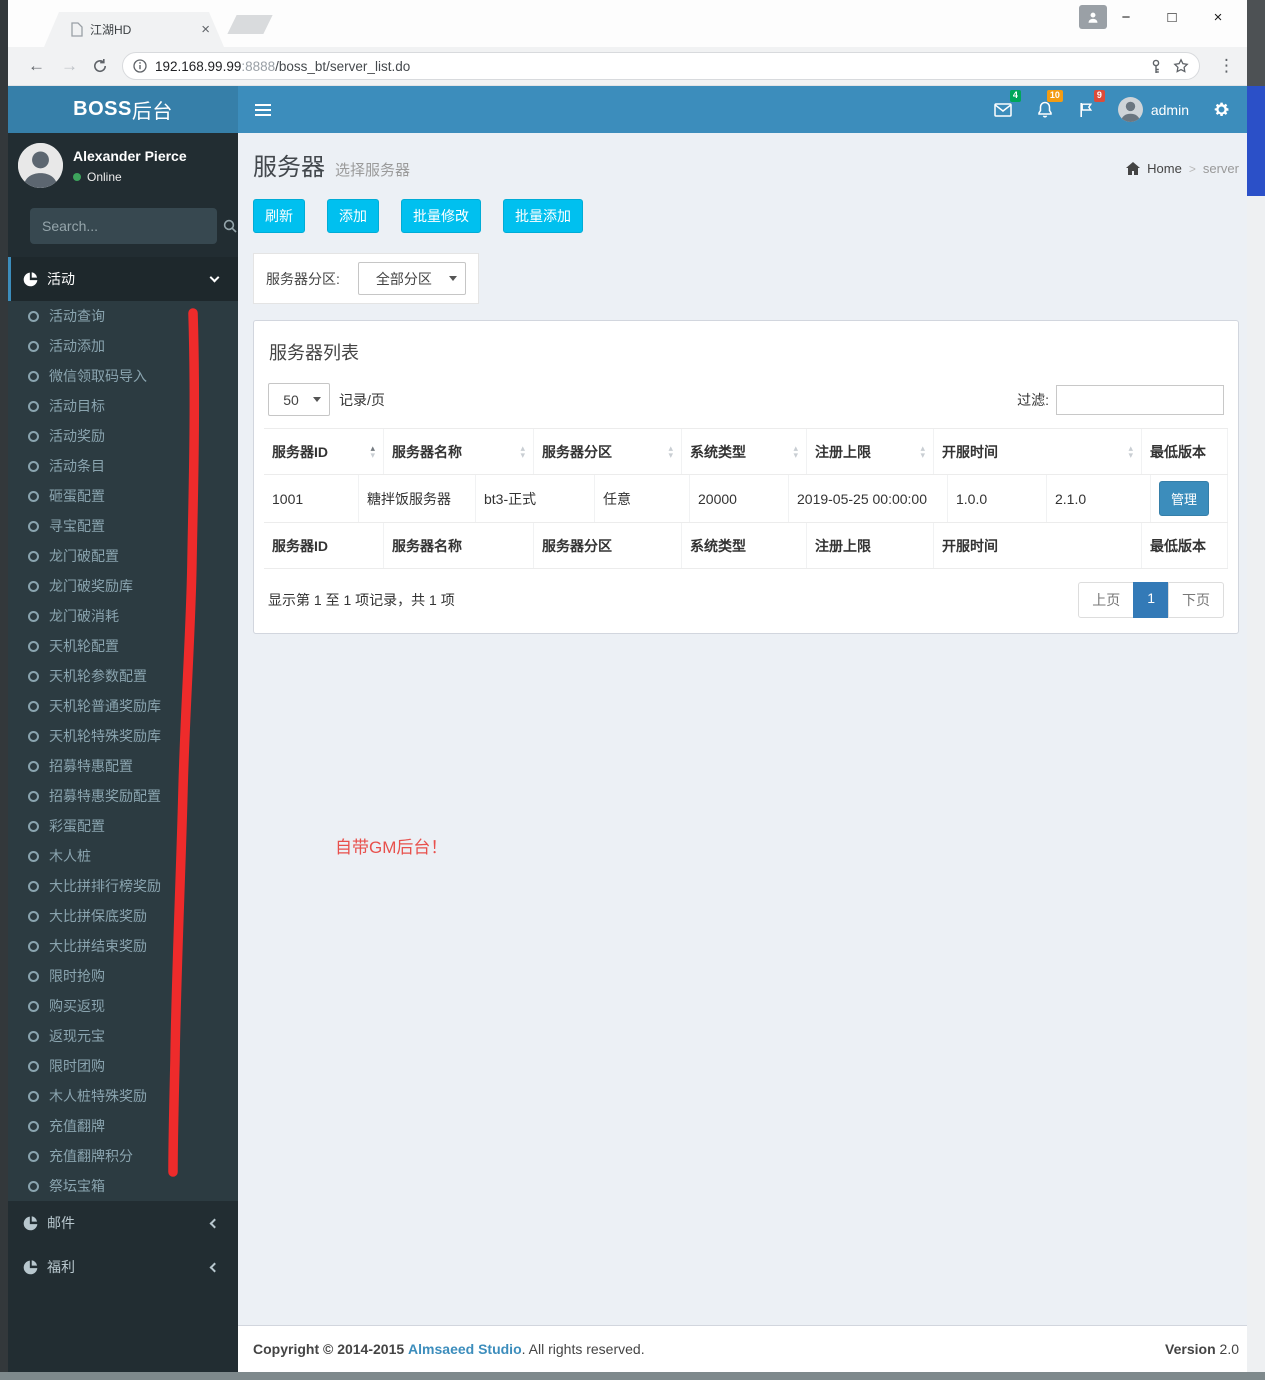 The image size is (1265, 1380). What do you see at coordinates (123, 916) in the screenshot?
I see `sidebar-submenu-item: 大比拼保底奖励` at bounding box center [123, 916].